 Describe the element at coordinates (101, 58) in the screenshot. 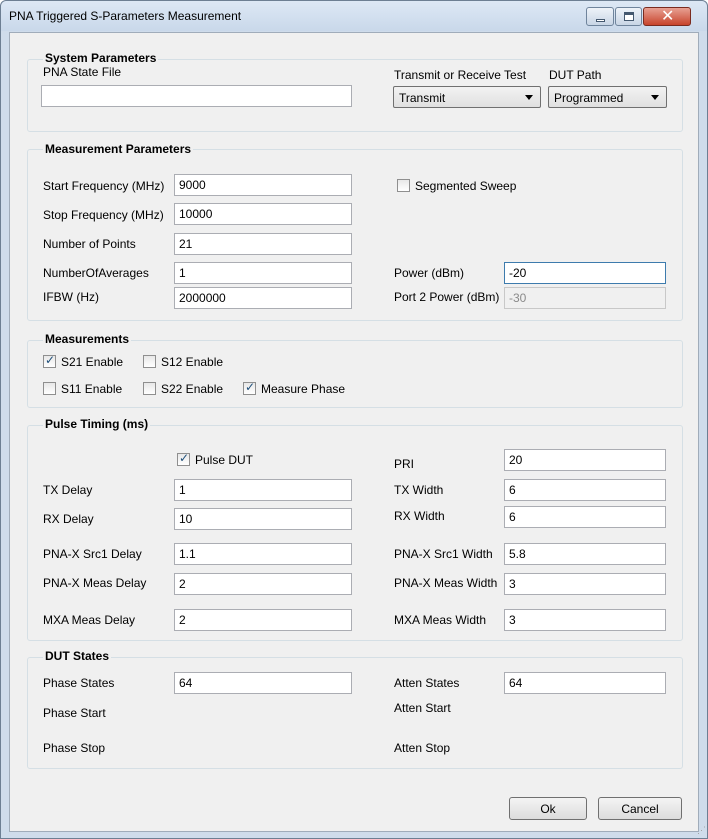

I see `system-parameters-title: System Parameters` at that location.